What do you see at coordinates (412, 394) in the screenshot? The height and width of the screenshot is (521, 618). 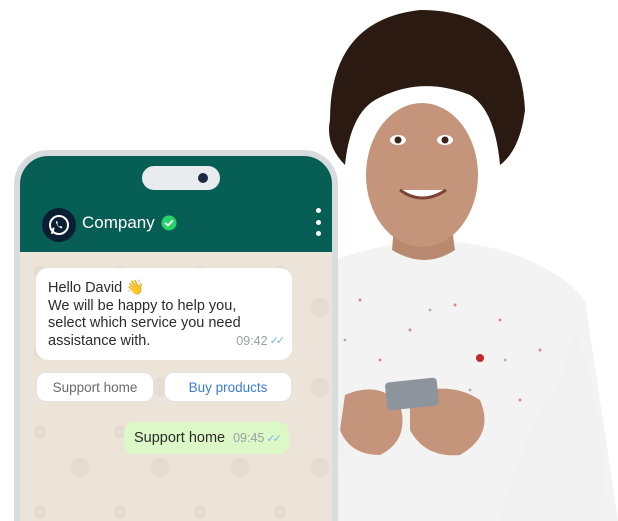 I see `handheld-phone` at bounding box center [412, 394].